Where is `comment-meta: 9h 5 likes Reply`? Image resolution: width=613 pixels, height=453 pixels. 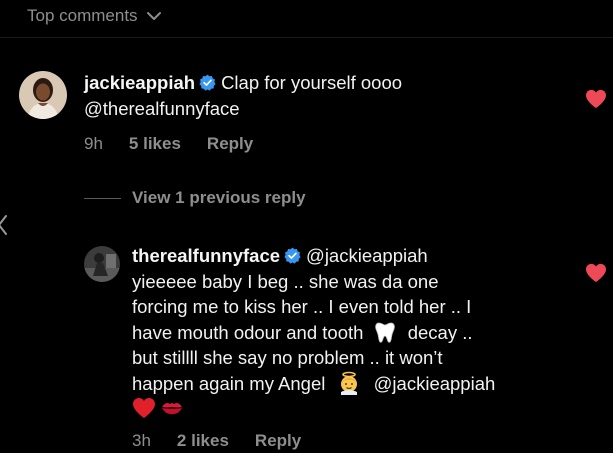 comment-meta: 9h 5 likes Reply is located at coordinates (168, 144).